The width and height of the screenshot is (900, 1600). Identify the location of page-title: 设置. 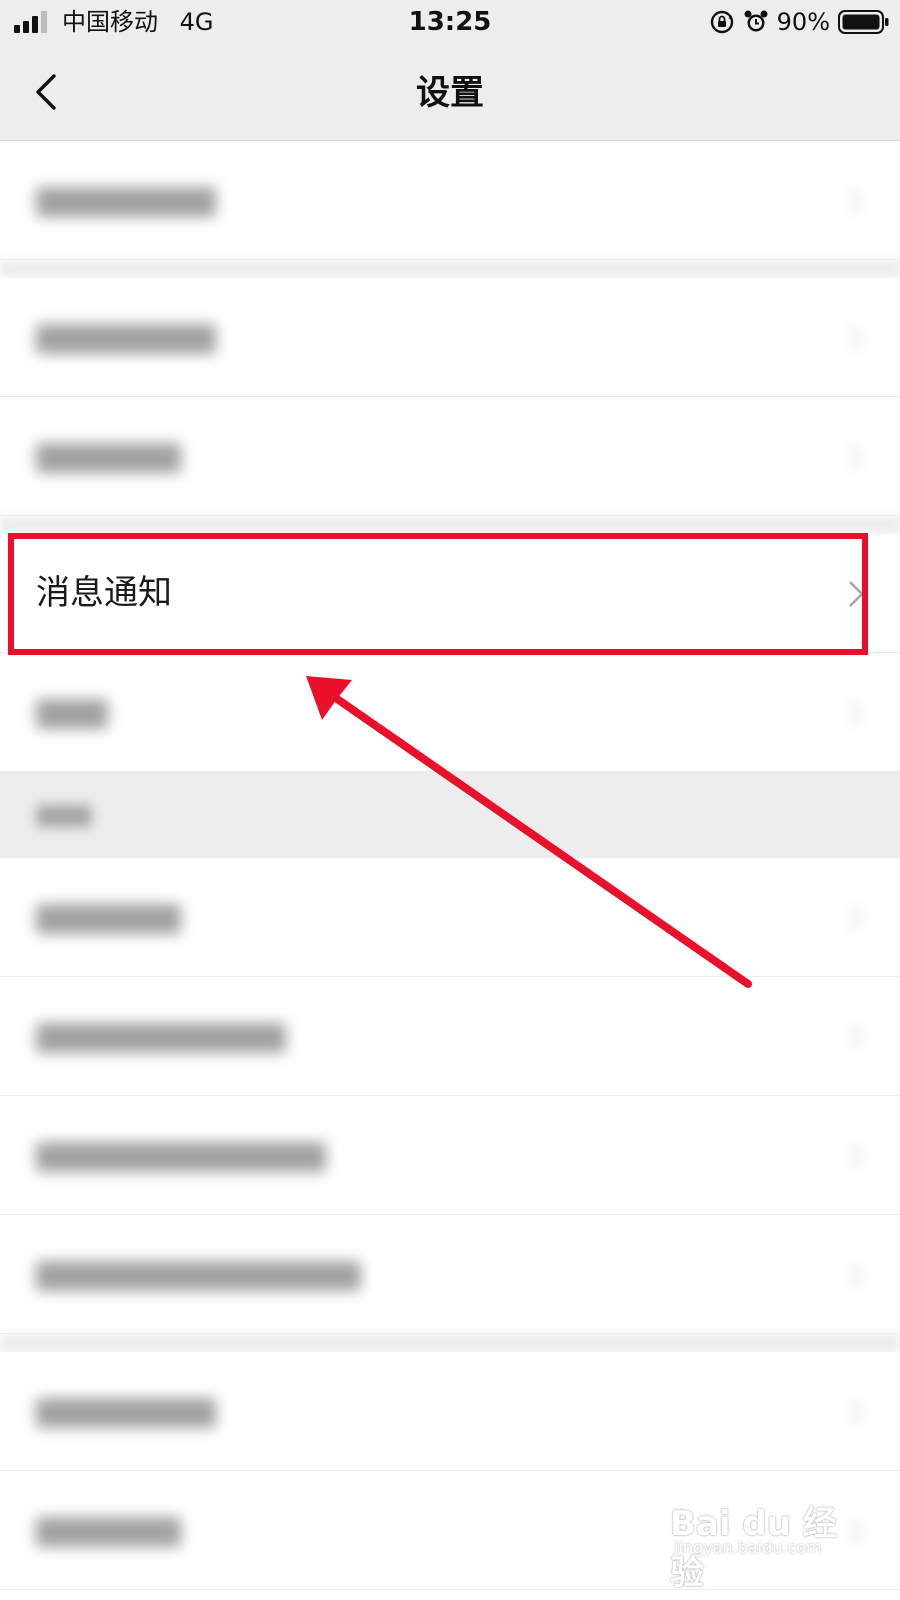
(450, 93).